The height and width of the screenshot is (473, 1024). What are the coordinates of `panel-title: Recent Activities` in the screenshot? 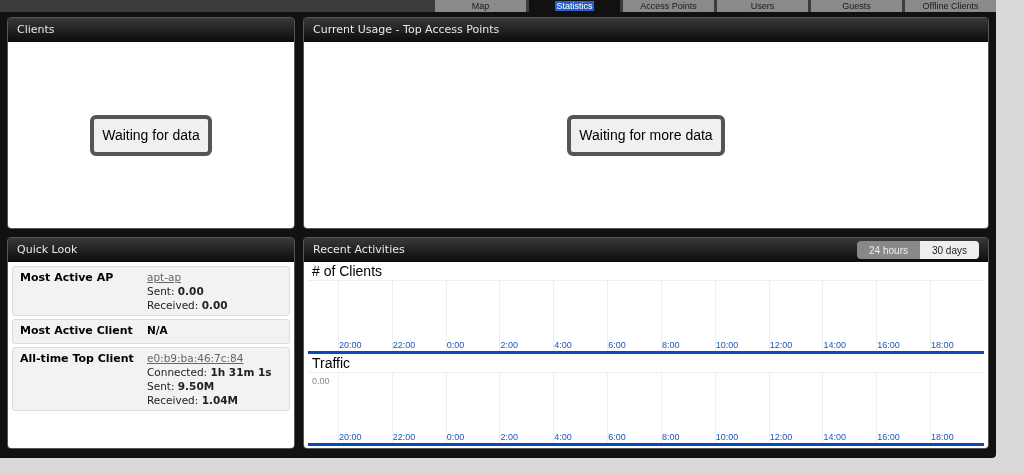 It's located at (359, 249).